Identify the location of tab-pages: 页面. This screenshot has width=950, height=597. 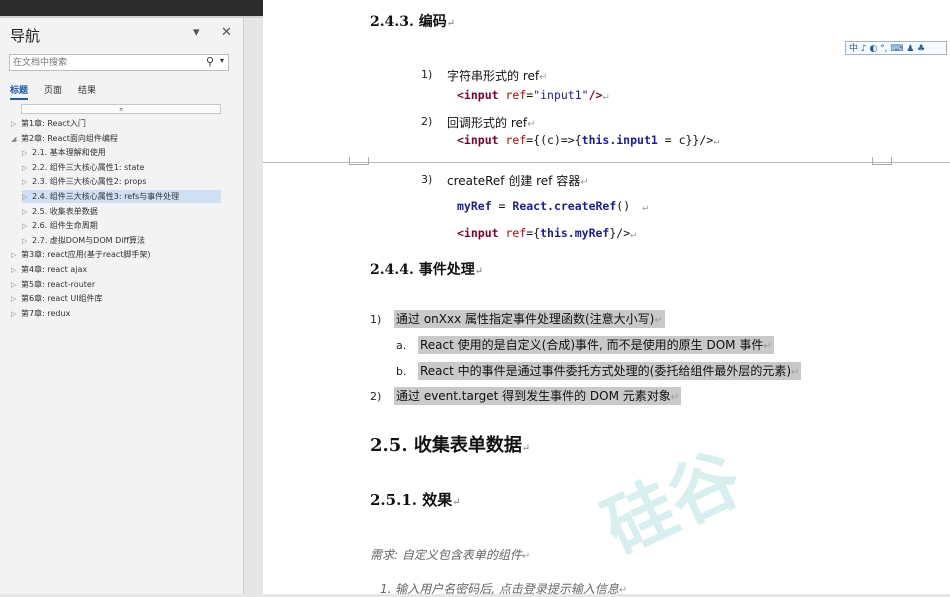
(53, 89).